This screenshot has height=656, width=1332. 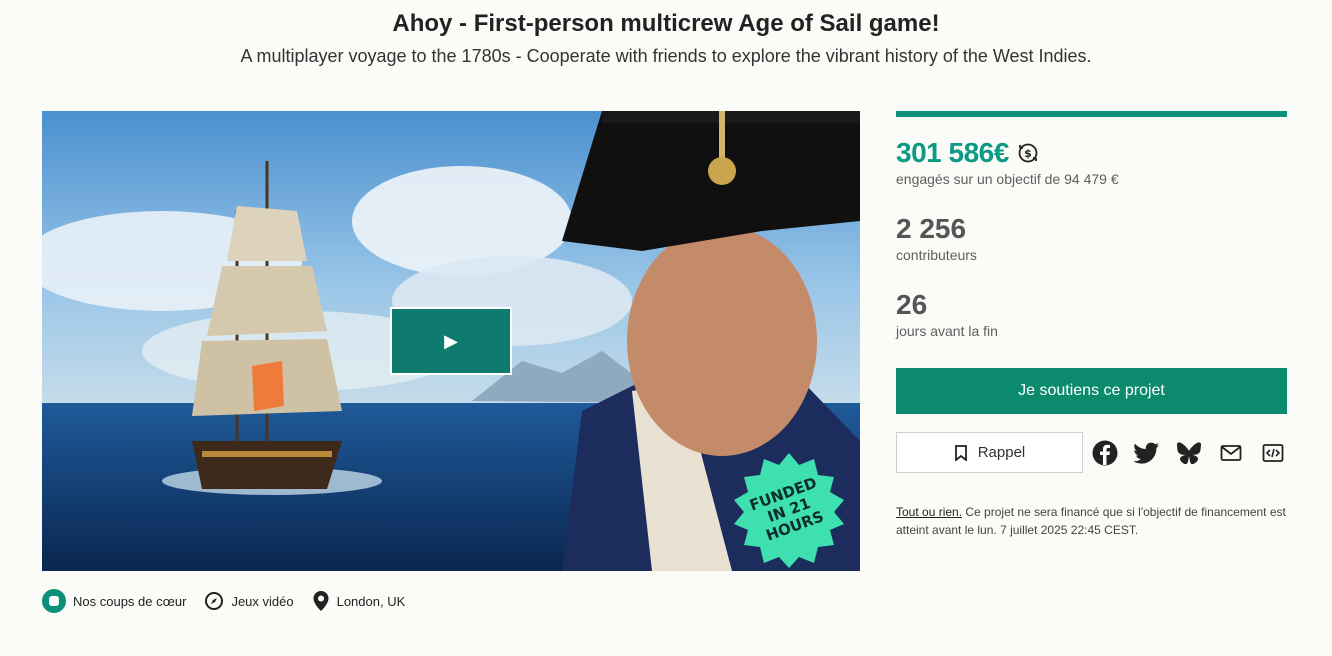 I want to click on all-or-nothing-link: Tout ou rien., so click(x=929, y=512).